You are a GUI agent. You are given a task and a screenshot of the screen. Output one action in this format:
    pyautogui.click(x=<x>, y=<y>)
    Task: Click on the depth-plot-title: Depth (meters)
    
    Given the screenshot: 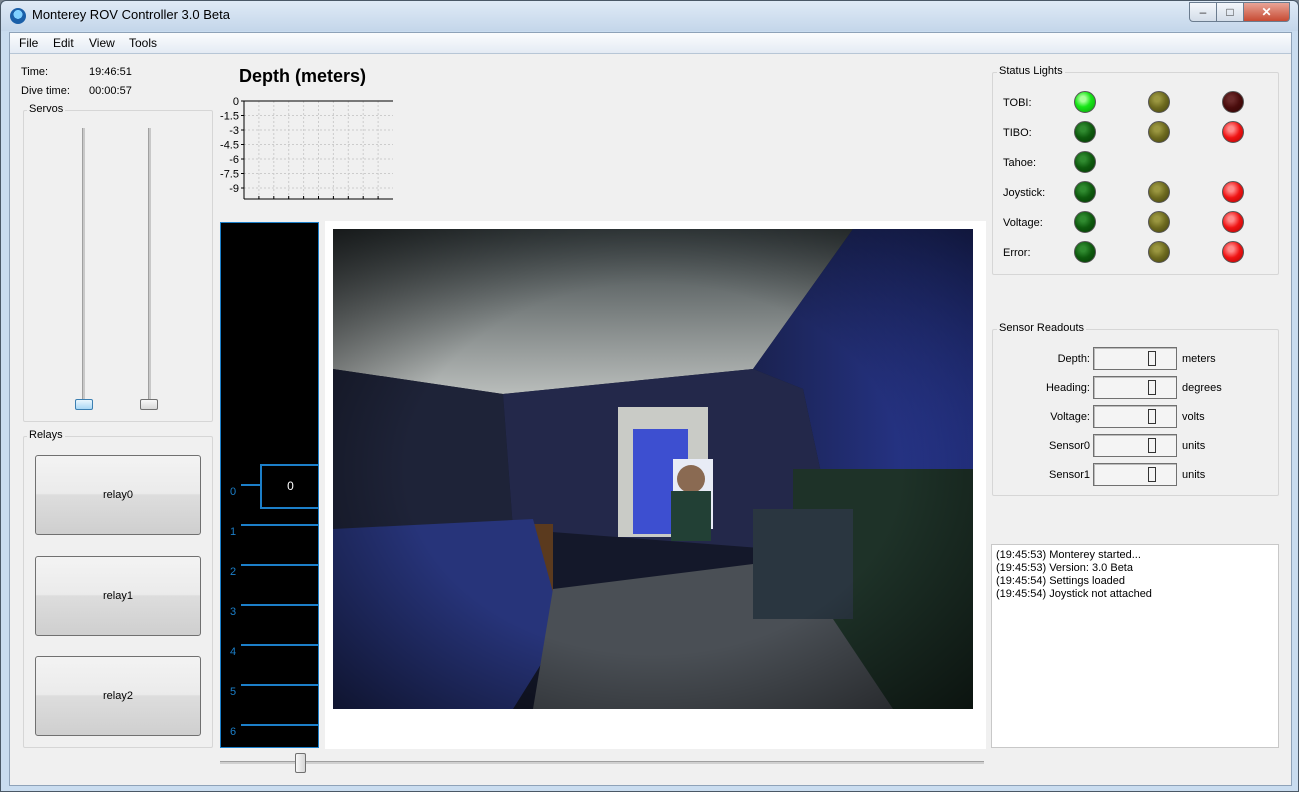 What is the action you would take?
    pyautogui.click(x=303, y=76)
    